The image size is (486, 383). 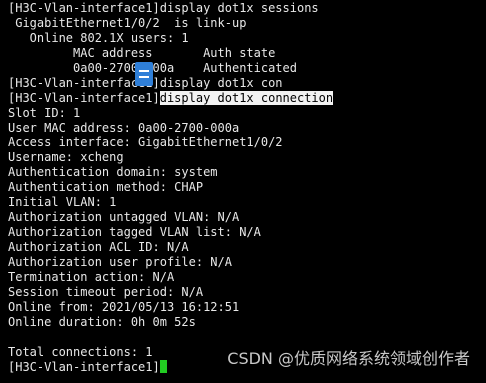 I want to click on selected-command: display dot1x connection, so click(x=246, y=97).